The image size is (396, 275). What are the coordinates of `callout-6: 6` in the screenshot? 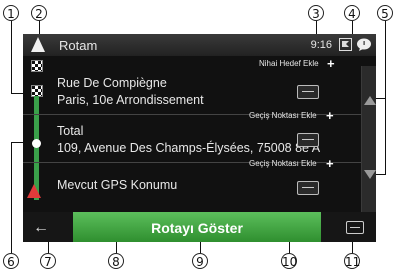 It's located at (11, 261).